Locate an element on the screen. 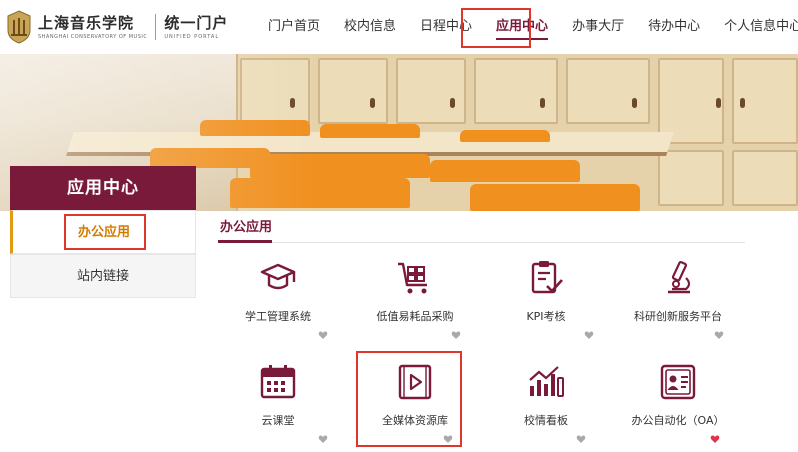  app-tile-research-innovation: 科研创新服务平台 is located at coordinates (678, 304).